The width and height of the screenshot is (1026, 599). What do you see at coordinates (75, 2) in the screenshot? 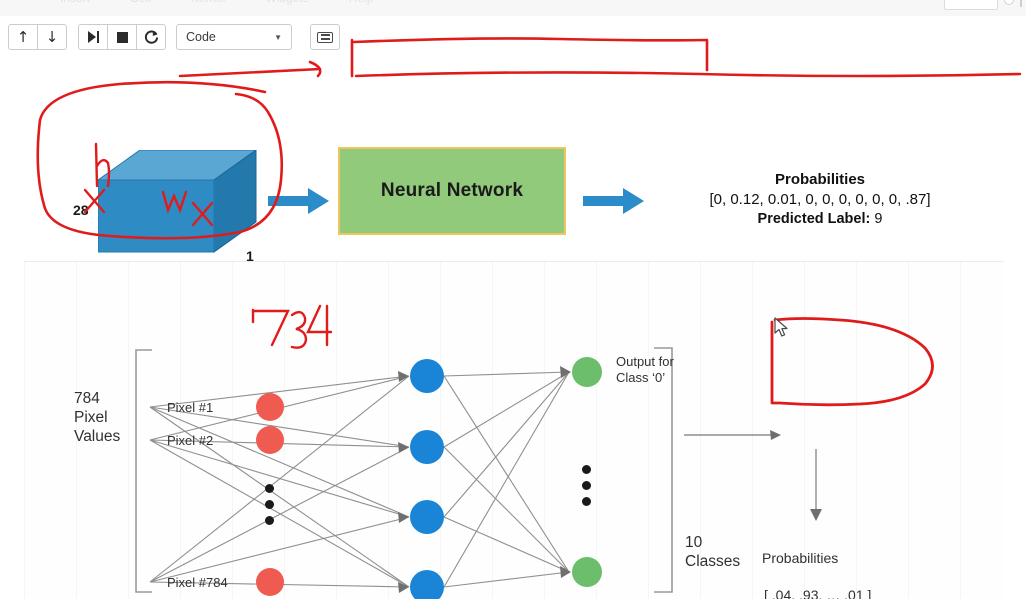
I see `menu-item-insert: Insert` at bounding box center [75, 2].